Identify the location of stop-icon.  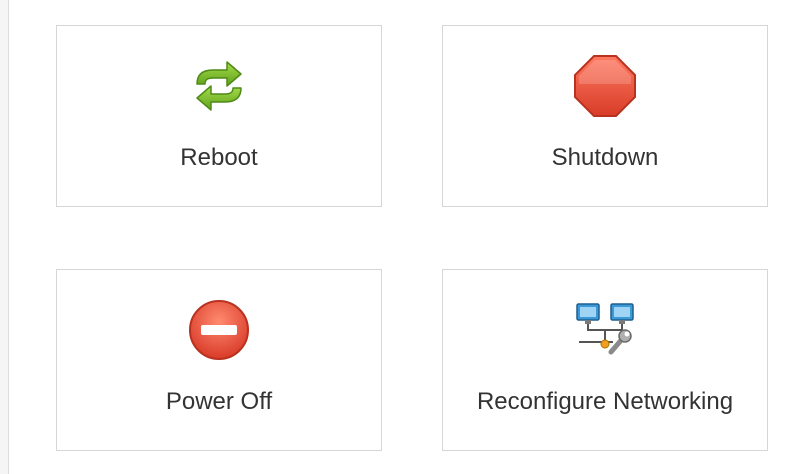
(605, 86).